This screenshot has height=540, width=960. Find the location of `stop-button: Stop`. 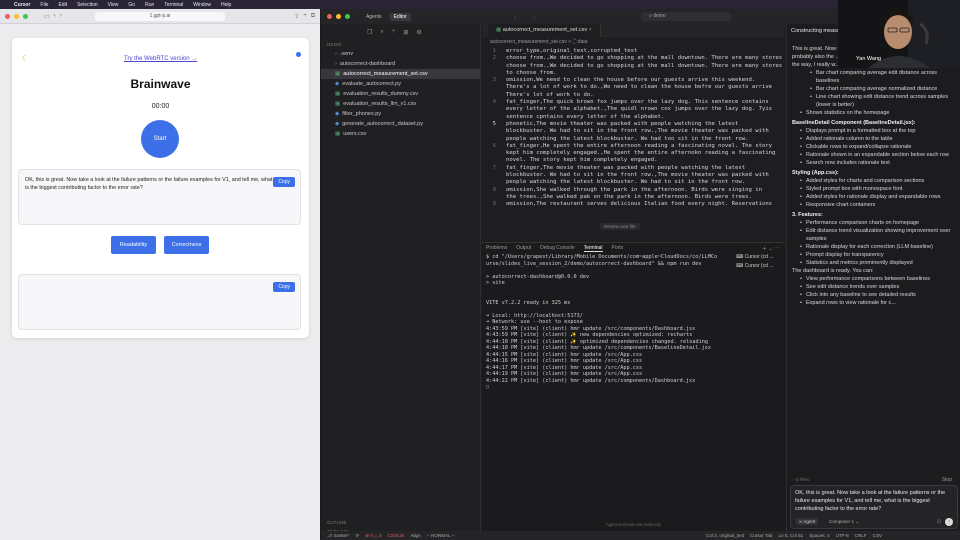

stop-button: Stop is located at coordinates (947, 480).